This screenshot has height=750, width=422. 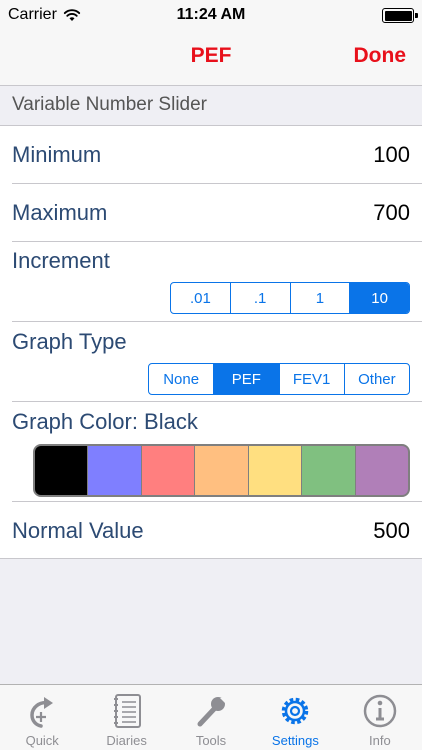 I want to click on done-button: Done, so click(x=380, y=56).